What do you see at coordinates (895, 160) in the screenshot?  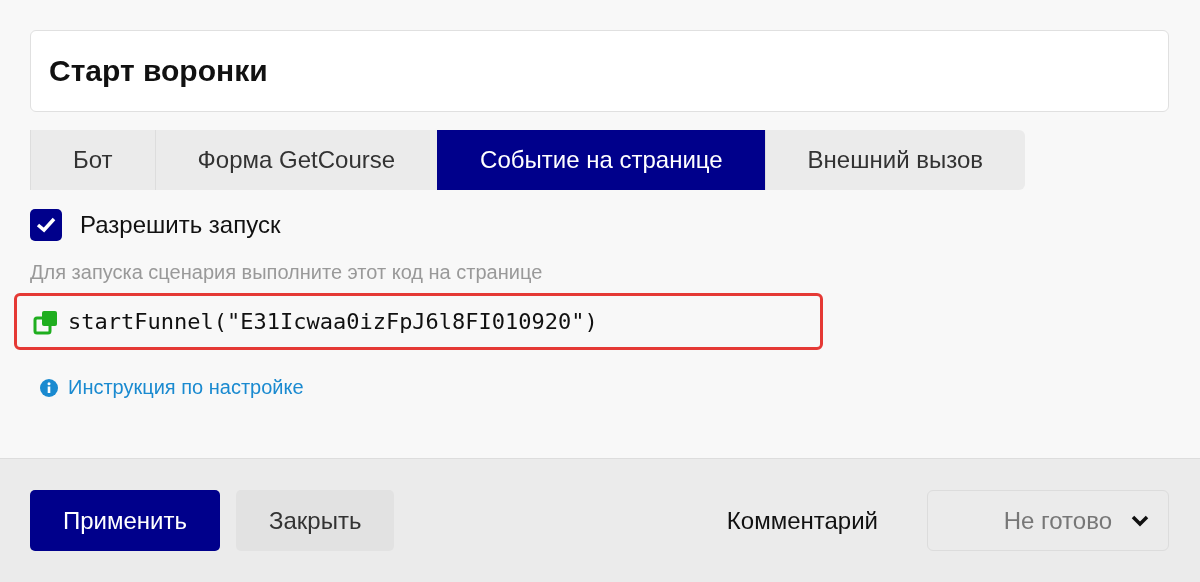 I see `tab: Внешний вызов` at bounding box center [895, 160].